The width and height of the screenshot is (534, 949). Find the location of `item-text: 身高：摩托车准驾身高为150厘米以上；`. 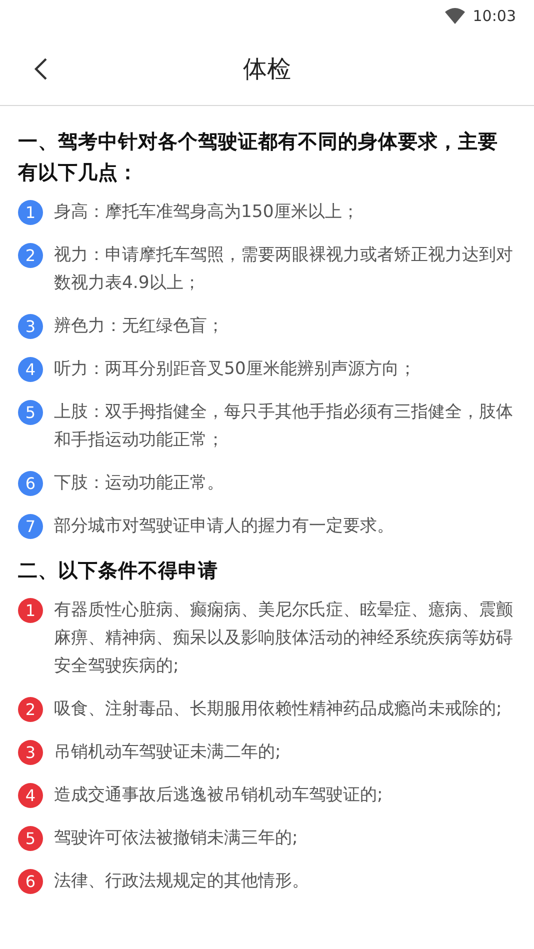

item-text: 身高：摩托车准驾身高为150厘米以上； is located at coordinates (206, 212).